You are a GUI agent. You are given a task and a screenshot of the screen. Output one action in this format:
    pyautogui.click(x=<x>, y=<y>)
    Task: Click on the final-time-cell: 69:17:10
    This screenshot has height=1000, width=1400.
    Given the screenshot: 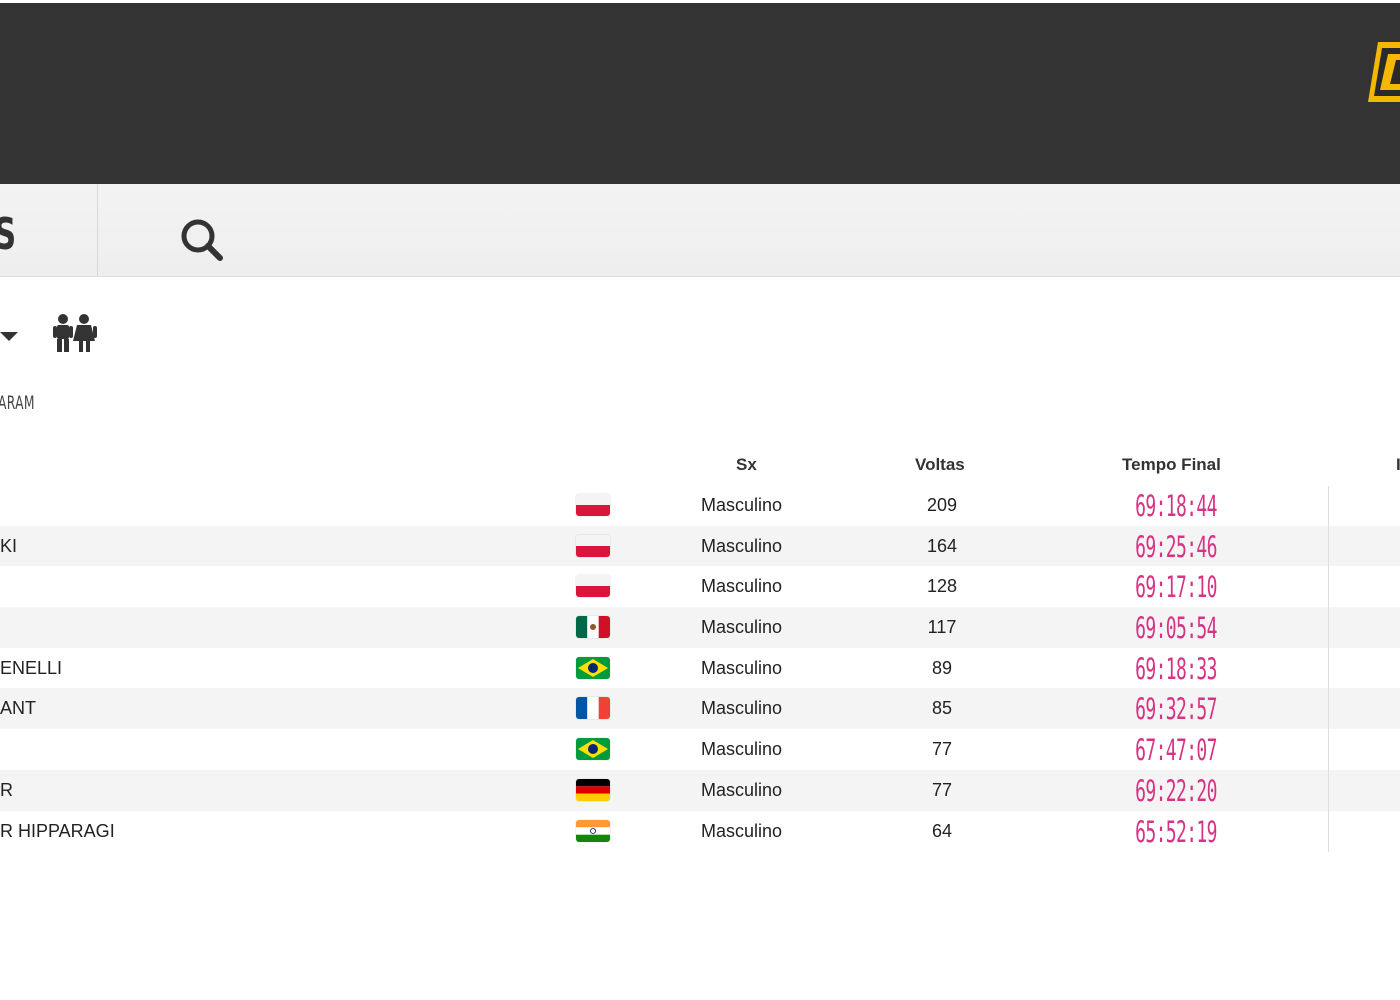 What is the action you would take?
    pyautogui.click(x=1176, y=587)
    